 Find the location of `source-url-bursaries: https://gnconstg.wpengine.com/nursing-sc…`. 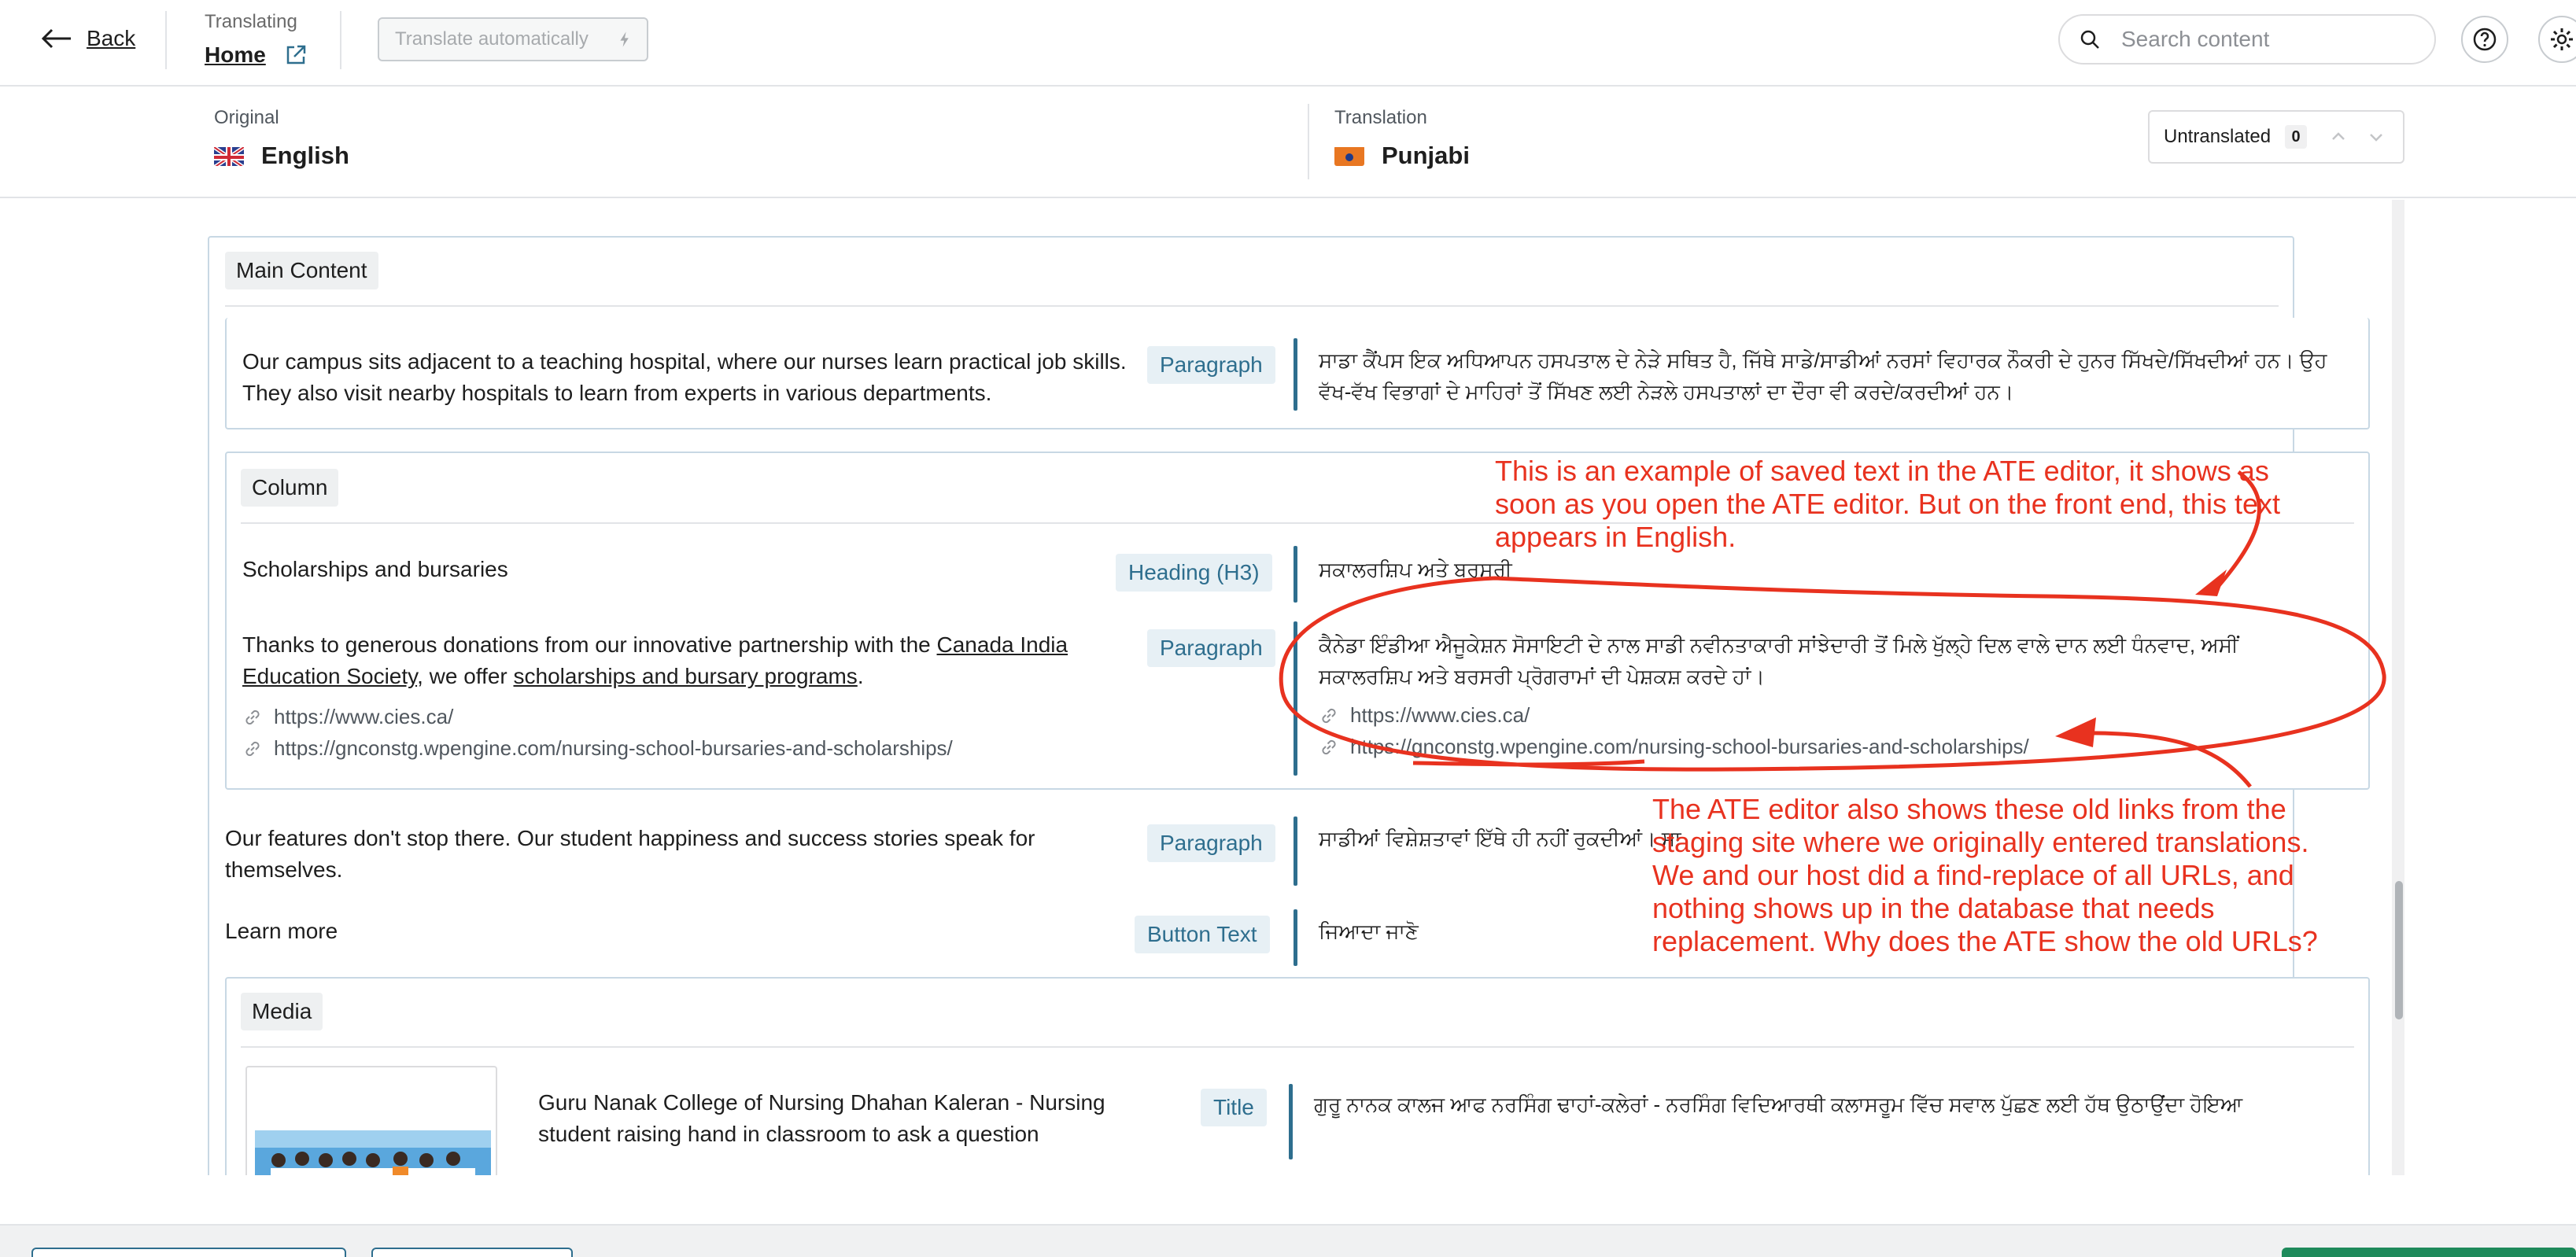

source-url-bursaries: https://gnconstg.wpengine.com/nursing-sc… is located at coordinates (597, 748).